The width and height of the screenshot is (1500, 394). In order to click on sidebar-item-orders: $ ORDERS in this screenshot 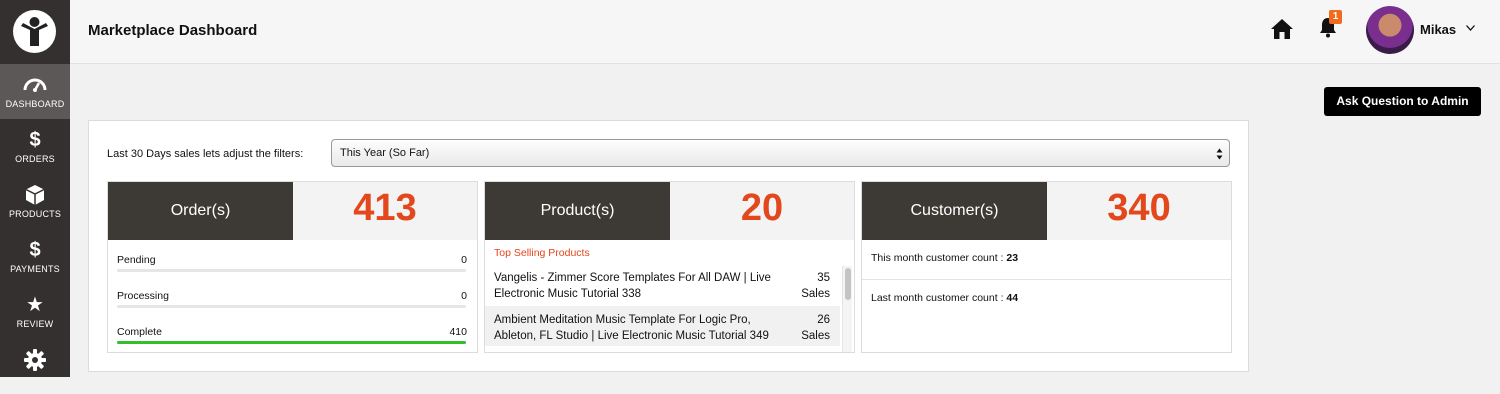, I will do `click(35, 146)`.